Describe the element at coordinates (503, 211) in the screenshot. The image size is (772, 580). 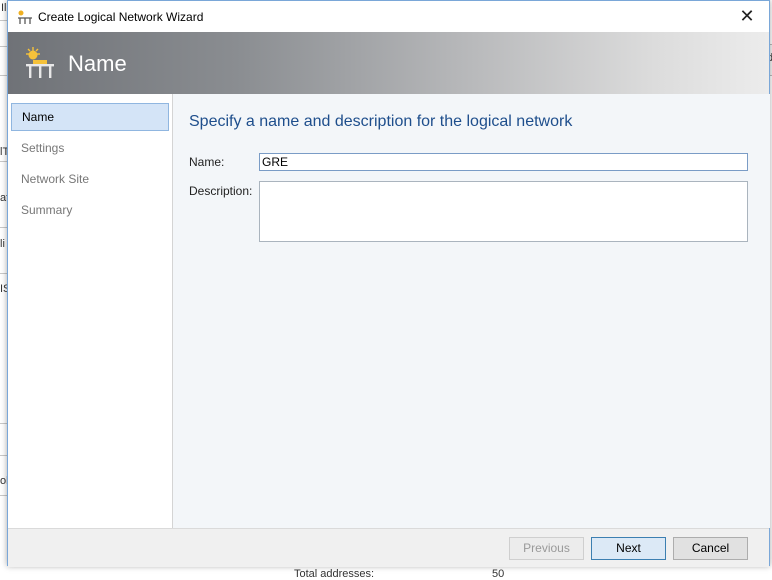
I see `description-field` at that location.